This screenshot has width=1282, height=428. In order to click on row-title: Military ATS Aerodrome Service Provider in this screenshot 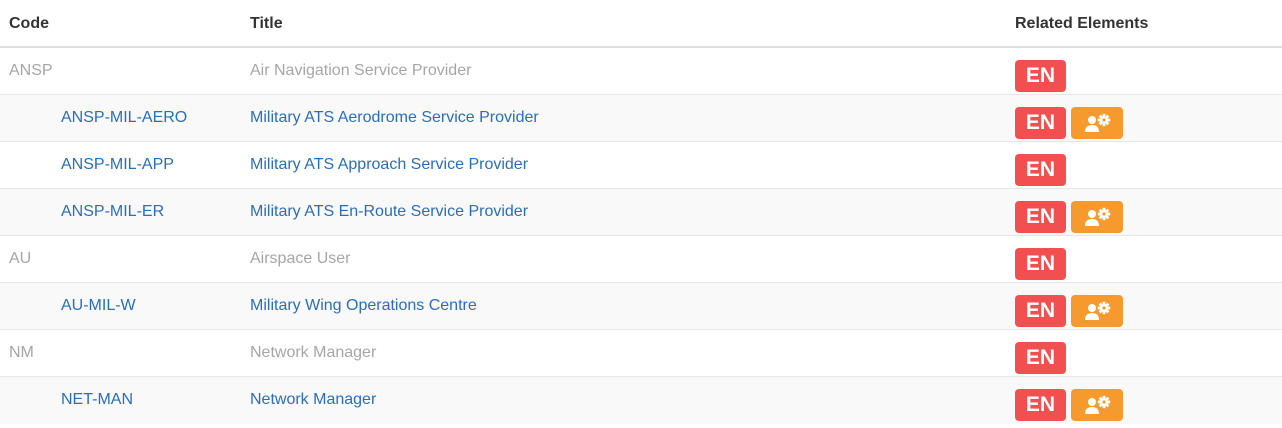, I will do `click(394, 118)`.